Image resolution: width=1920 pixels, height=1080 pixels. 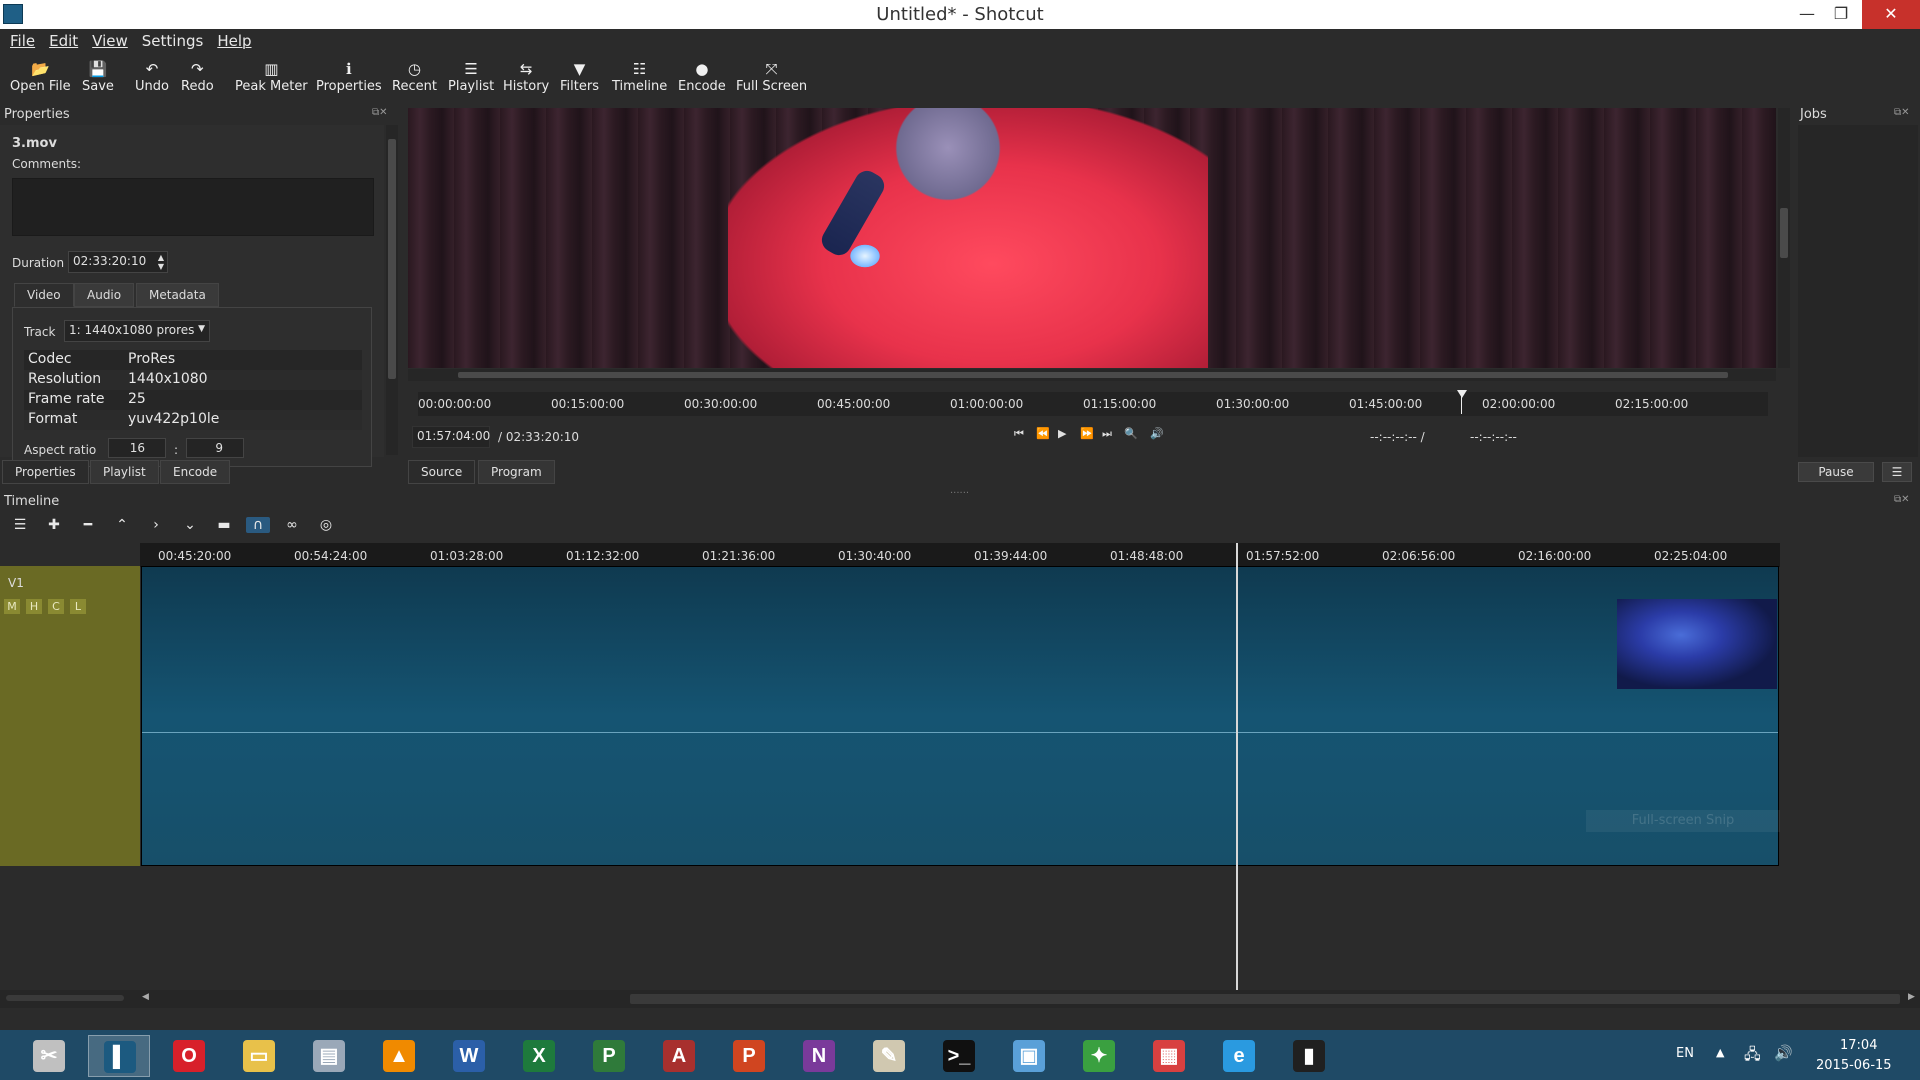 I want to click on track-dropdown: 1: 1440x1080 prores ▼, so click(x=137, y=331).